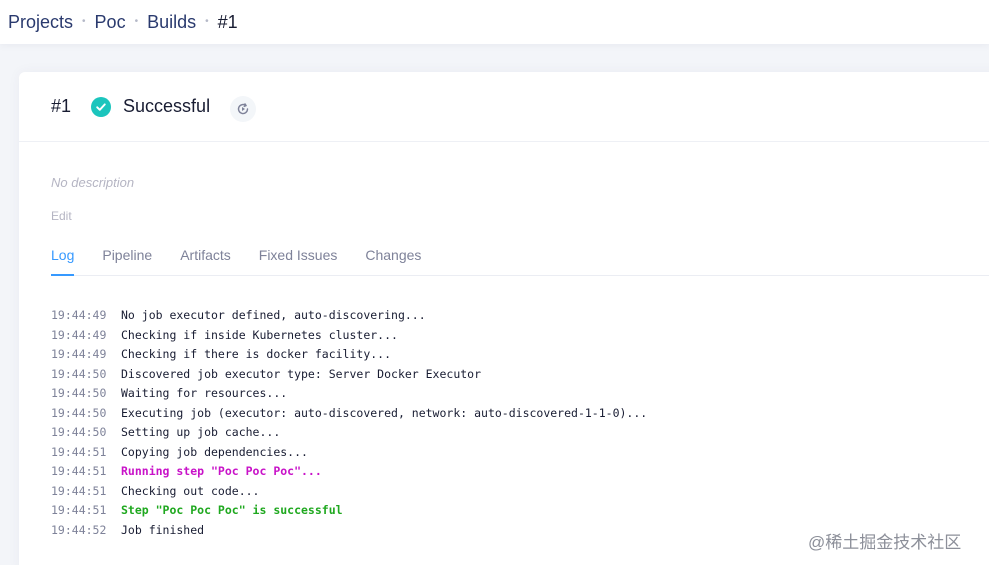 This screenshot has height=565, width=989. What do you see at coordinates (298, 257) in the screenshot?
I see `tab-fixed-issues: Fixed Issues` at bounding box center [298, 257].